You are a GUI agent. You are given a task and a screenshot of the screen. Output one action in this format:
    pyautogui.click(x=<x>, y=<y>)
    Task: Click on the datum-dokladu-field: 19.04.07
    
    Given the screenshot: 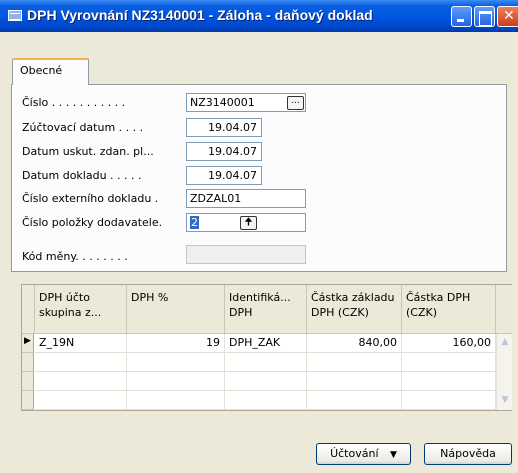 What is the action you would take?
    pyautogui.click(x=224, y=175)
    